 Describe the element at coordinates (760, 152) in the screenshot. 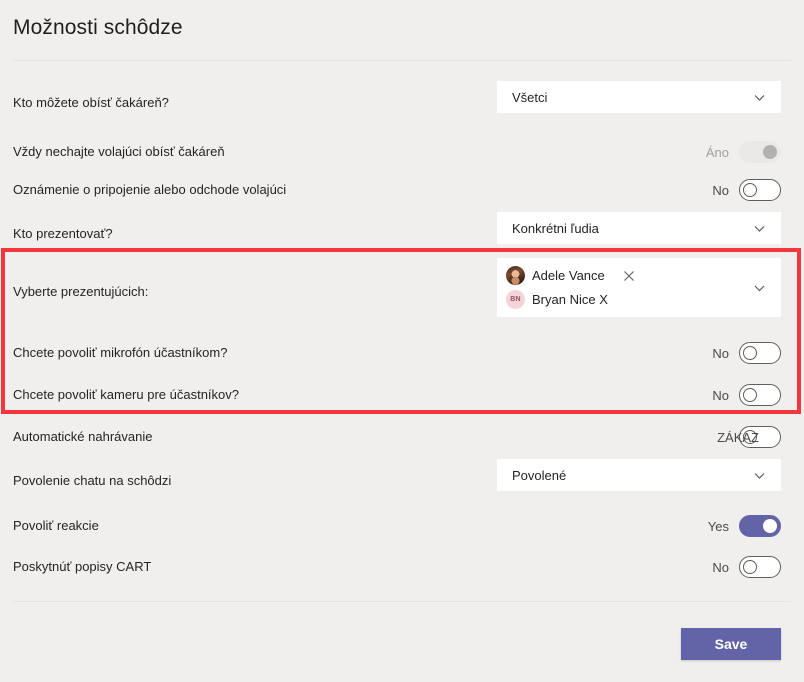

I see `always-let-callers-bypass-toggle` at that location.